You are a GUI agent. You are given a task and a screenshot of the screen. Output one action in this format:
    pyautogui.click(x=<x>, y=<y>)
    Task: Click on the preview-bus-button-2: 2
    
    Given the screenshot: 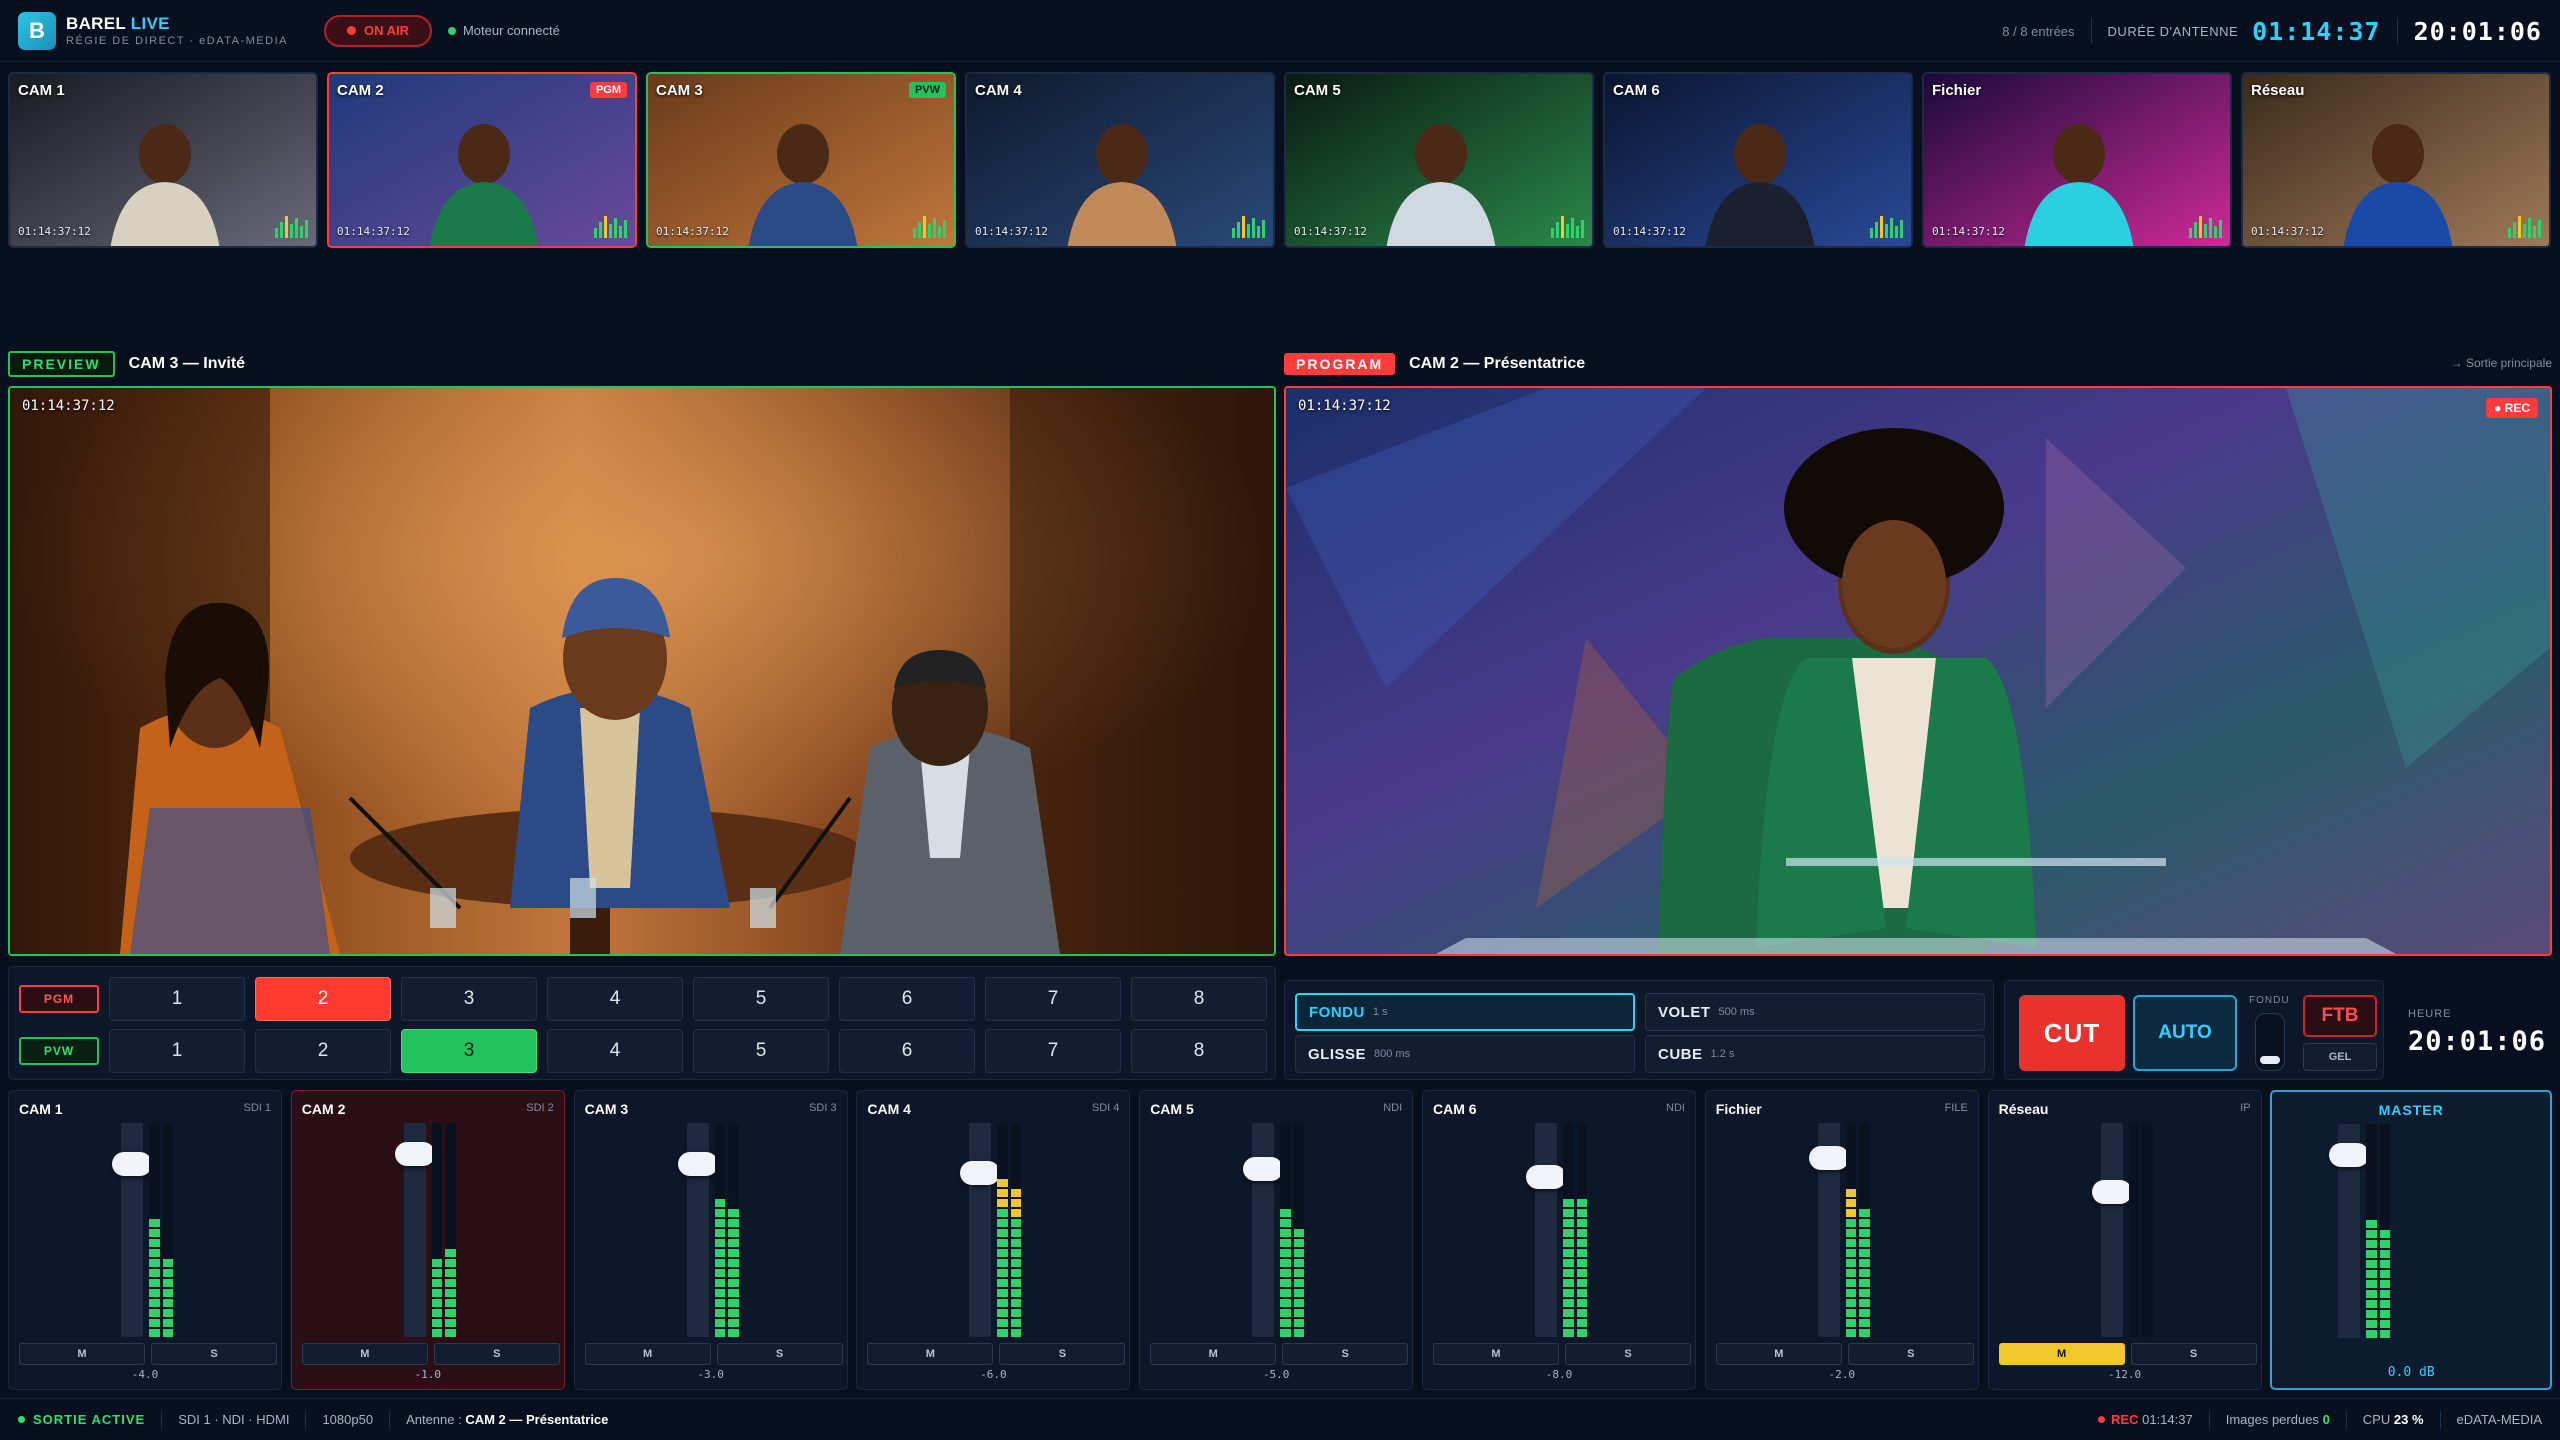 What is the action you would take?
    pyautogui.click(x=323, y=1051)
    